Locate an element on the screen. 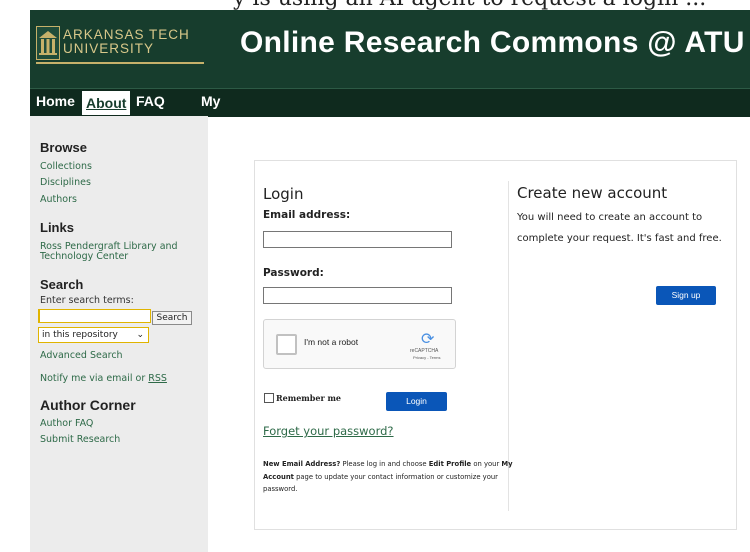 This screenshot has width=750, height=552. notify-text: Notify me via email or is located at coordinates (94, 378).